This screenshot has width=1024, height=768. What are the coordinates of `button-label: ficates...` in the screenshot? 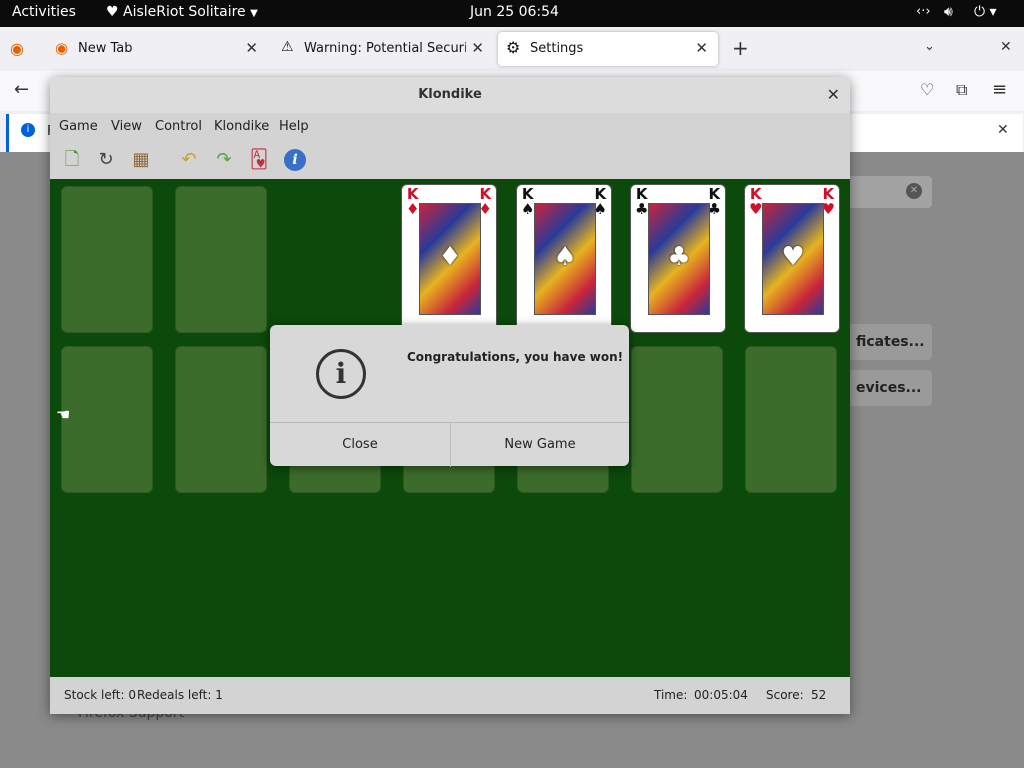 It's located at (890, 342).